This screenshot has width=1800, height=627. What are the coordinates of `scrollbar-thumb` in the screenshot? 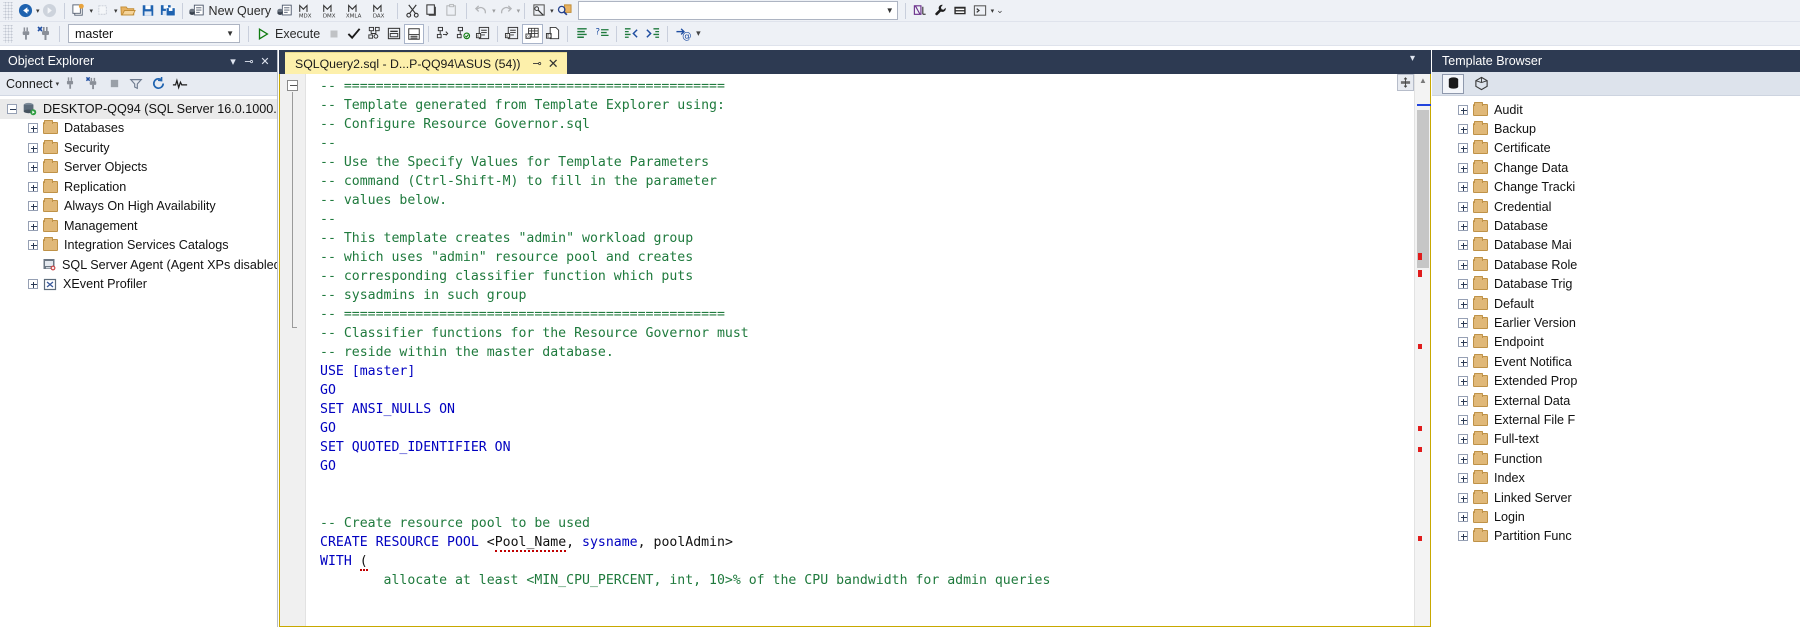 It's located at (1423, 189).